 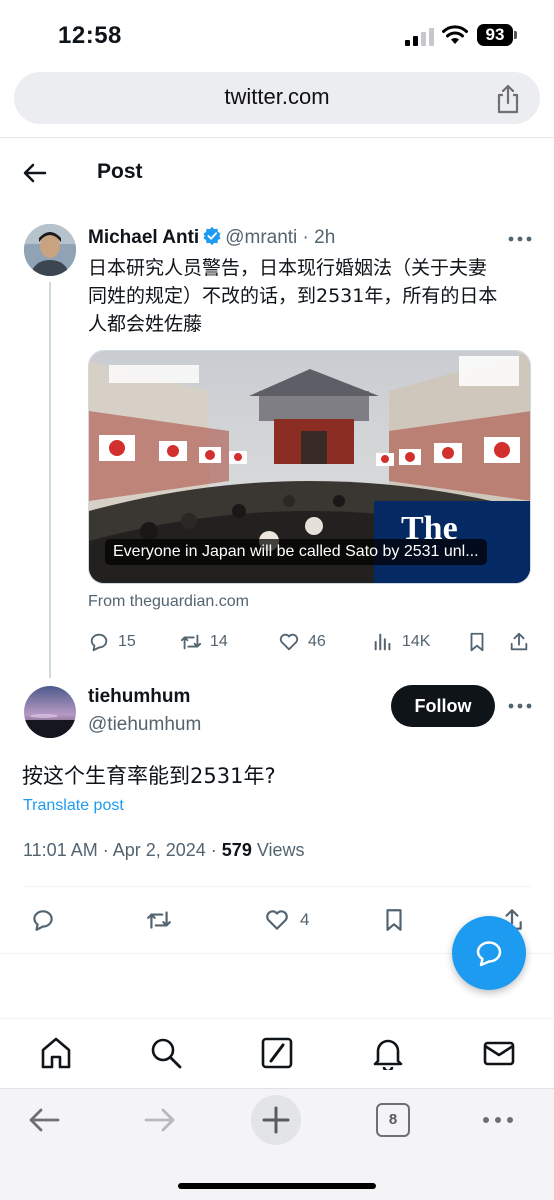 What do you see at coordinates (50, 480) in the screenshot?
I see `thread-line` at bounding box center [50, 480].